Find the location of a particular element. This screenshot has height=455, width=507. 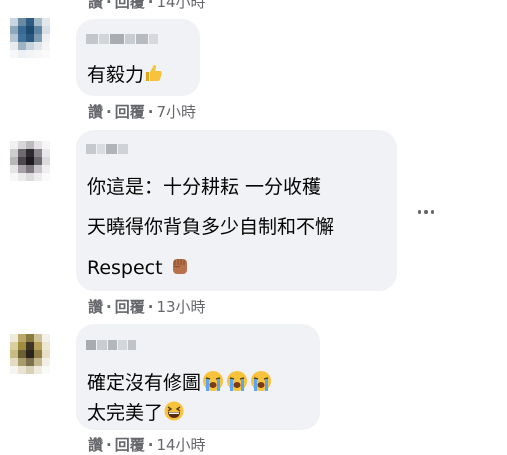

comment-actions: 讚 · 回覆 · 13小時 is located at coordinates (147, 306).